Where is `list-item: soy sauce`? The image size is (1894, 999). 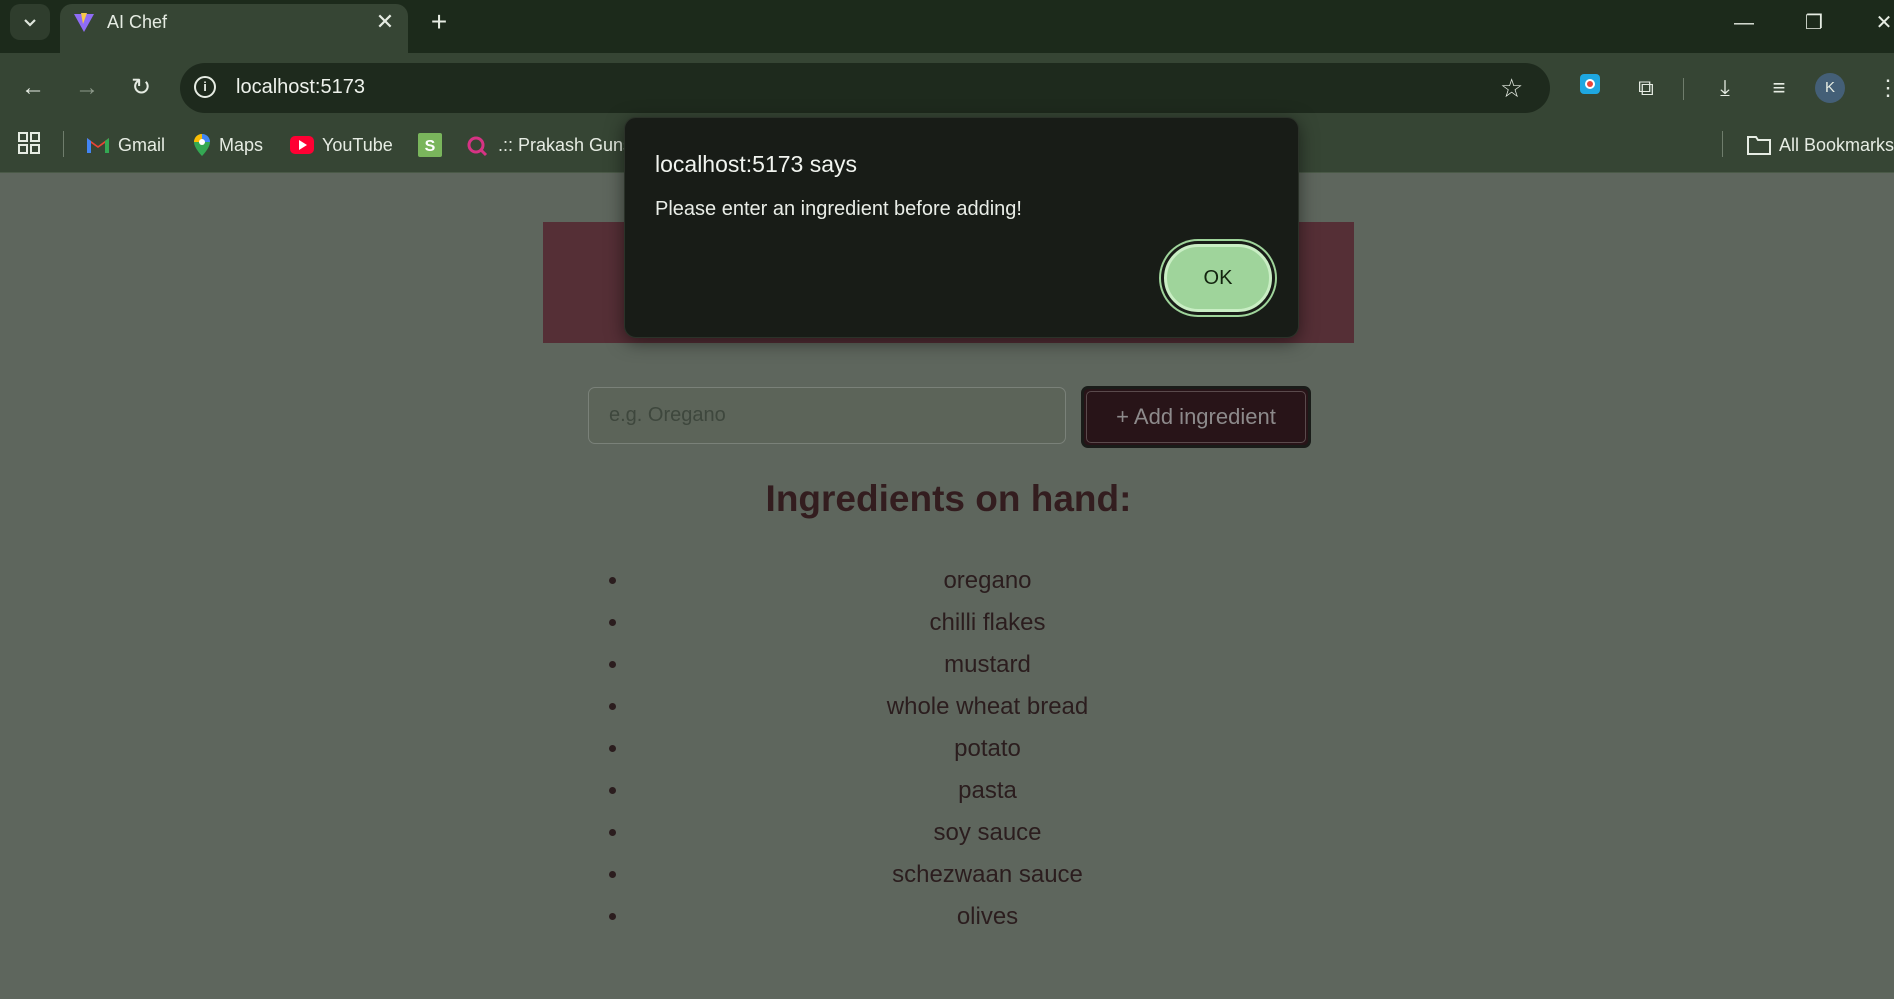
list-item: soy sauce is located at coordinates (987, 833).